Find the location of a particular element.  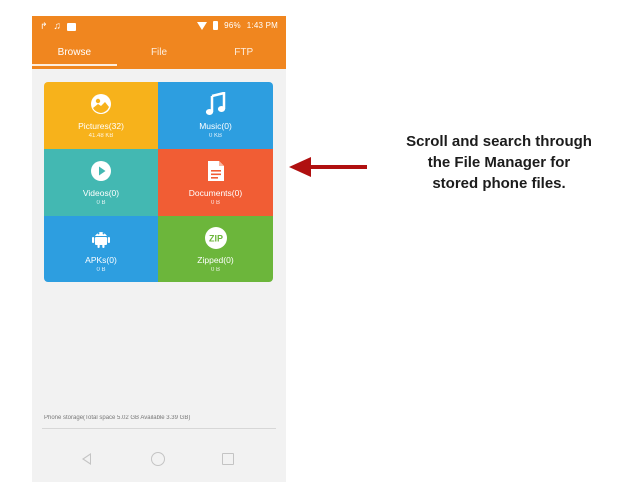

home-icon is located at coordinates (158, 459).